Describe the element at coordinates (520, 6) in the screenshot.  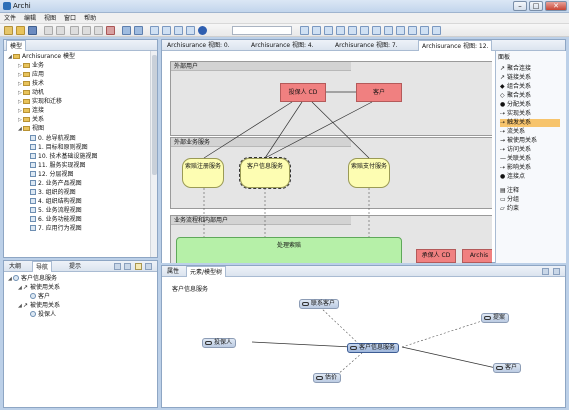
I see `minimize-button: –` at that location.